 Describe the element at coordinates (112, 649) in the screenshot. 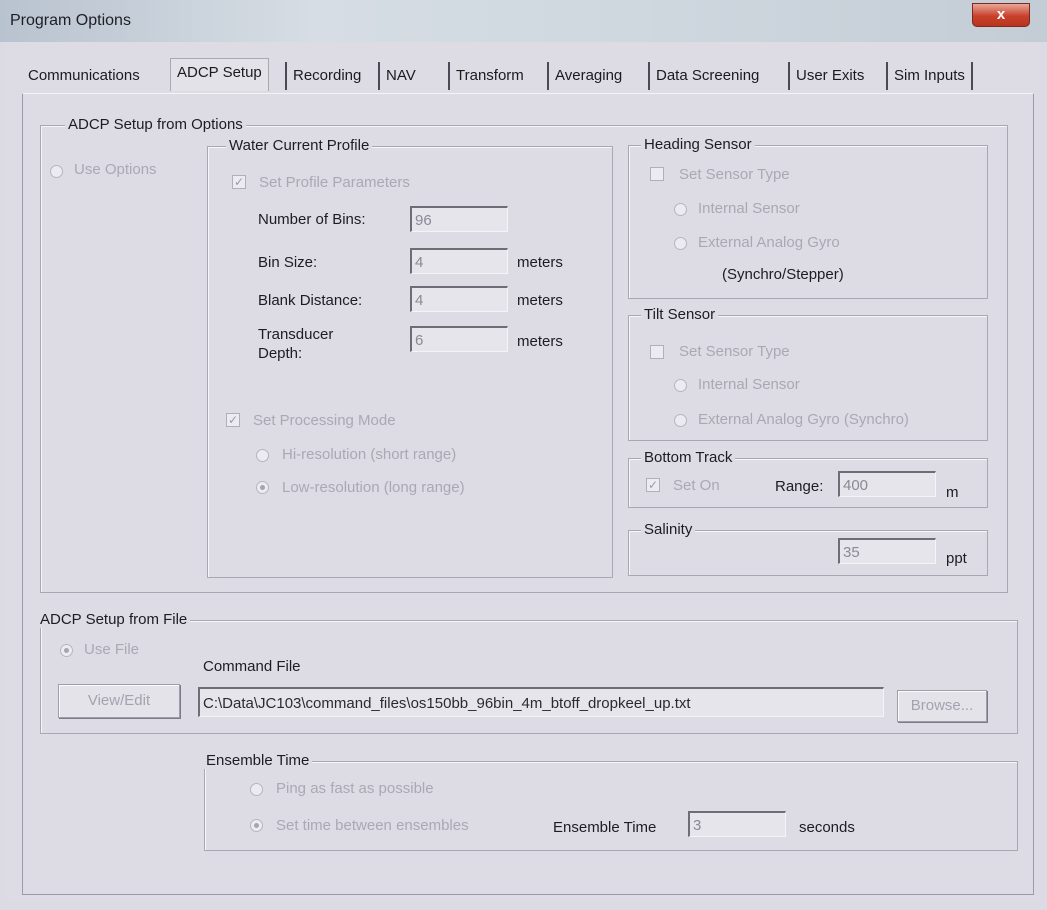

I see `use-file-label: Use File` at that location.